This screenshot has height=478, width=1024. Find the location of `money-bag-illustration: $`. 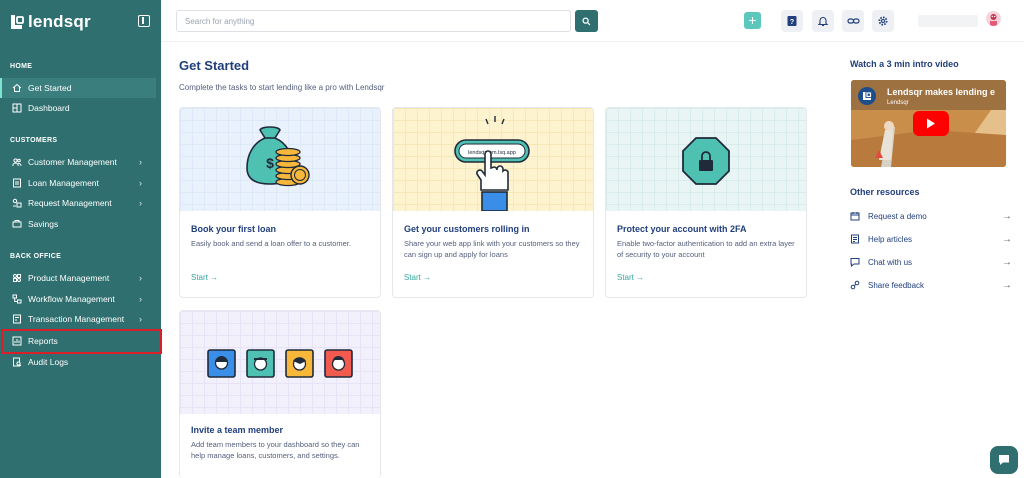

money-bag-illustration: $ is located at coordinates (280, 159).